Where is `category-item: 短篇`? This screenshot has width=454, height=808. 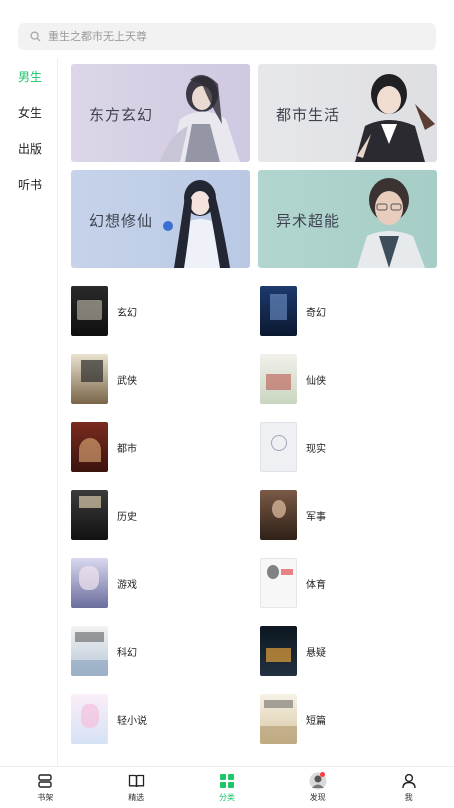
category-item: 短篇 is located at coordinates (293, 719).